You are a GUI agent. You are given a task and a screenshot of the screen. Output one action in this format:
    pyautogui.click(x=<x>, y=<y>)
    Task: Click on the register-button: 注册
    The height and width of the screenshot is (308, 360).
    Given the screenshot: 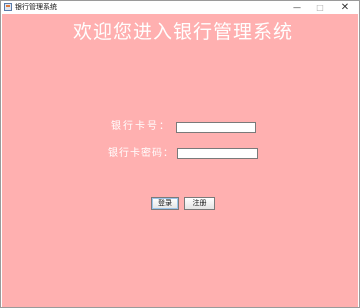 What is the action you would take?
    pyautogui.click(x=199, y=203)
    